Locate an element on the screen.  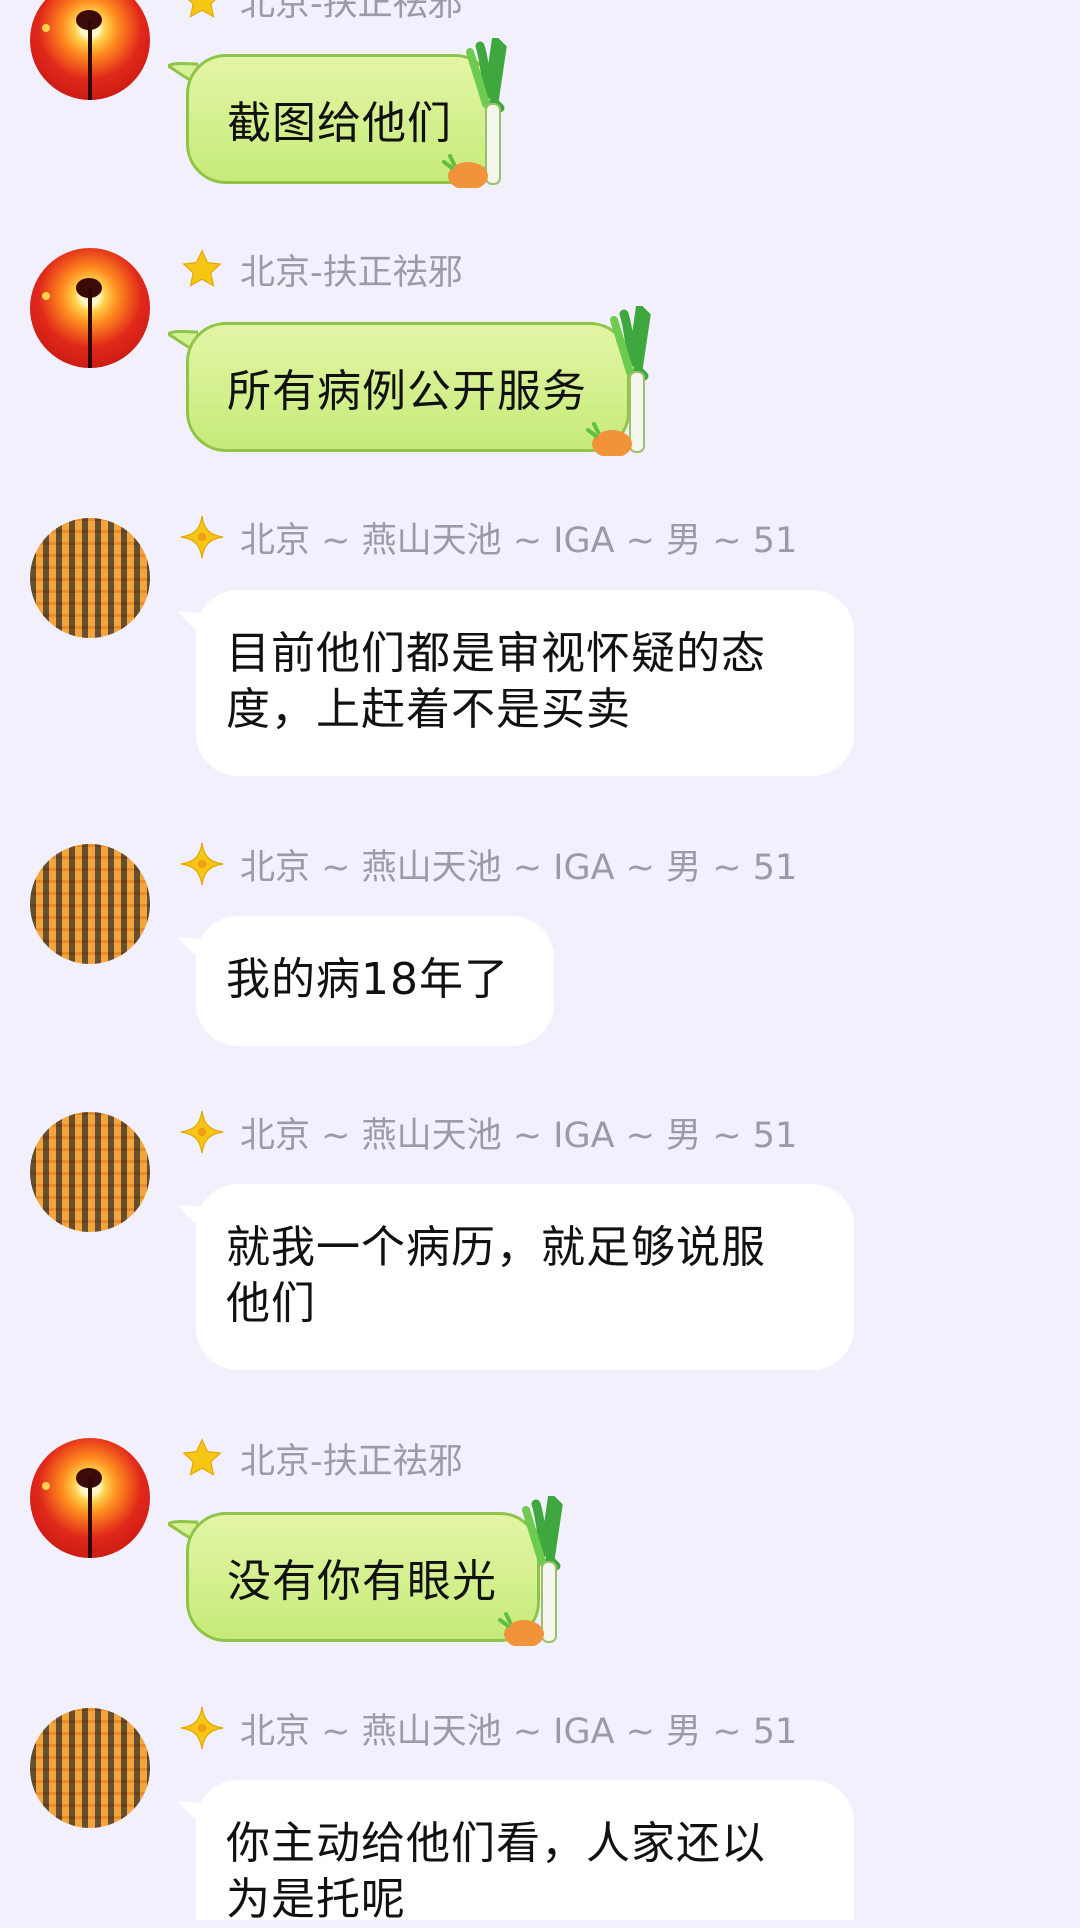
message-bubble: 就我一个病历，就足够说服 他们 is located at coordinates (525, 1277).